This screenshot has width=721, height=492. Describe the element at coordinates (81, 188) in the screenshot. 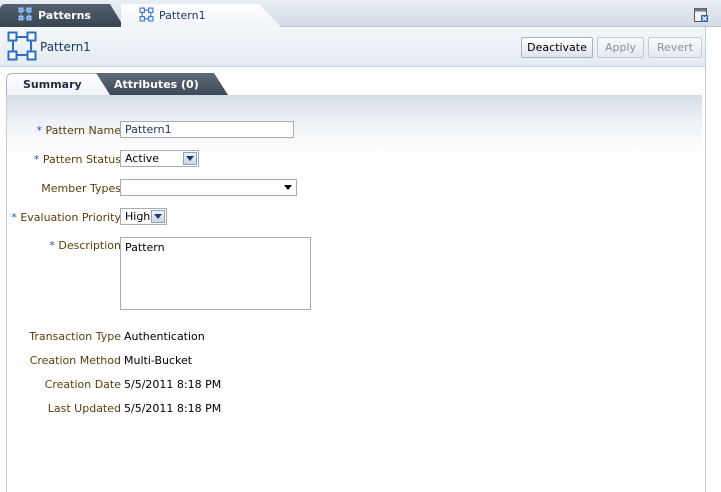

I see `member-types-label: Member Types` at that location.